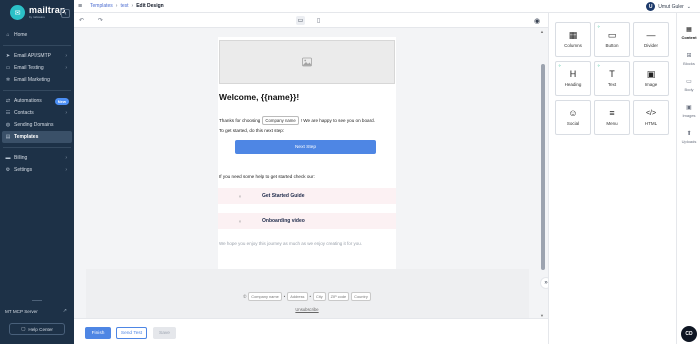  I want to click on sidebar-item-email-testing: ▭ Email Testing ›, so click(37, 68).